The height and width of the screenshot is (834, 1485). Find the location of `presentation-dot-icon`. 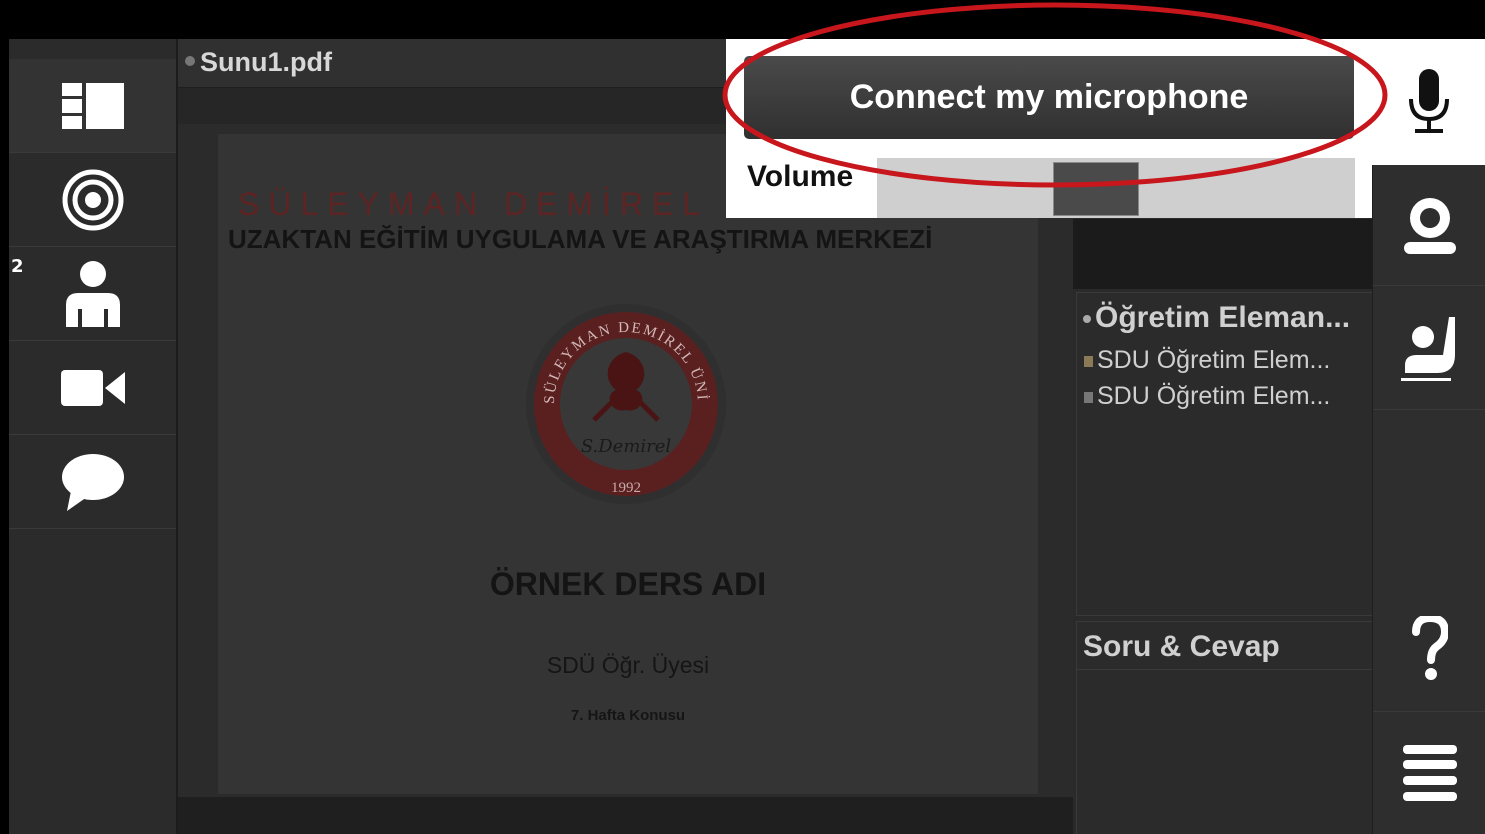

presentation-dot-icon is located at coordinates (190, 61).